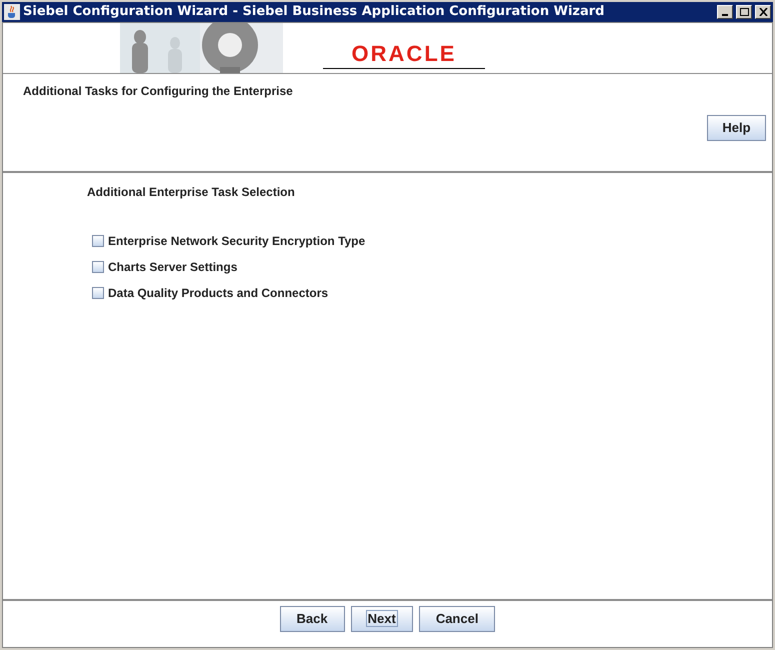 This screenshot has height=650, width=775. I want to click on help-button: Help, so click(736, 128).